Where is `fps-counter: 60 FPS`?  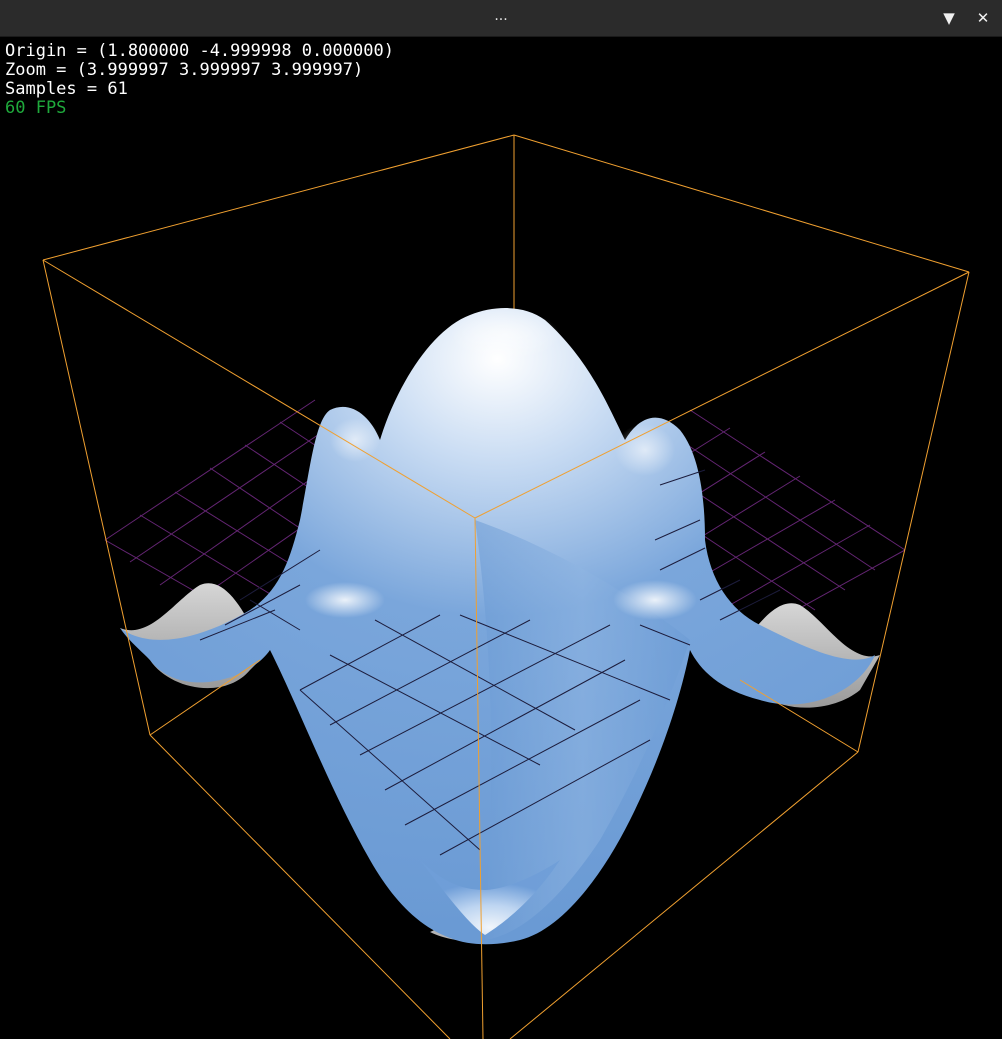 fps-counter: 60 FPS is located at coordinates (36, 108).